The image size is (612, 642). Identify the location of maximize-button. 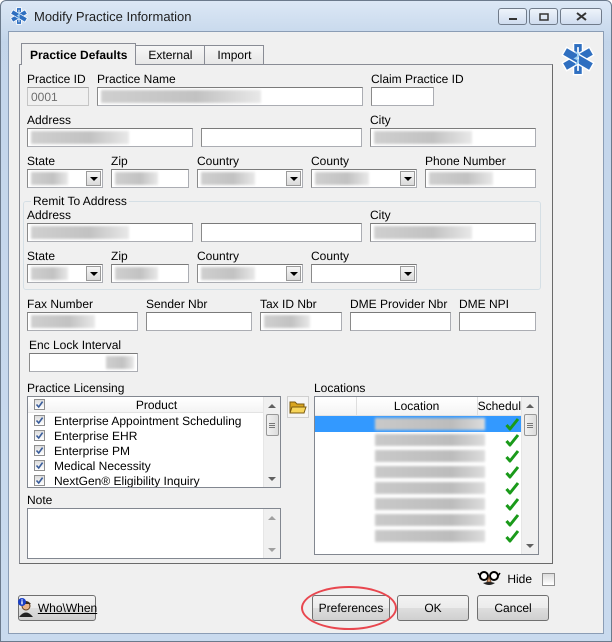
(543, 16).